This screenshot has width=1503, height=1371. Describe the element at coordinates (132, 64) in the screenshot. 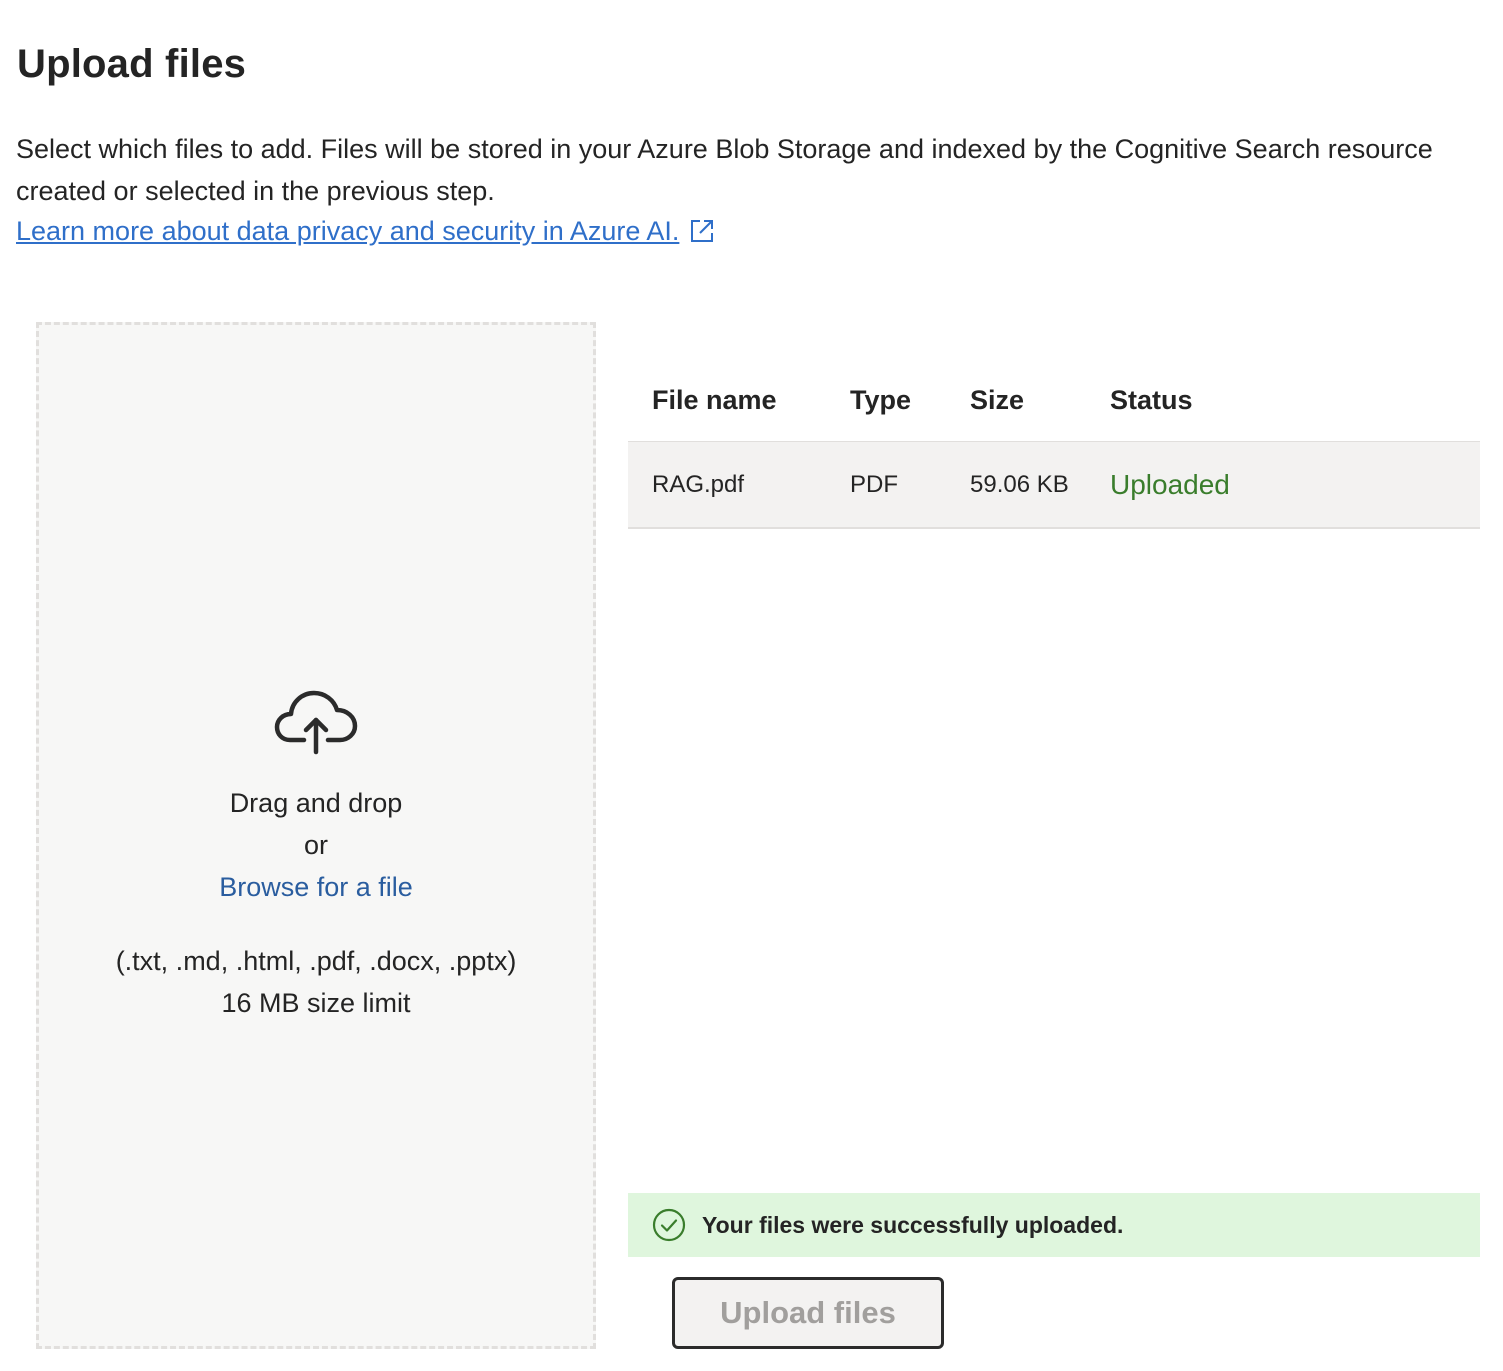

I see `page-title: Upload files` at that location.